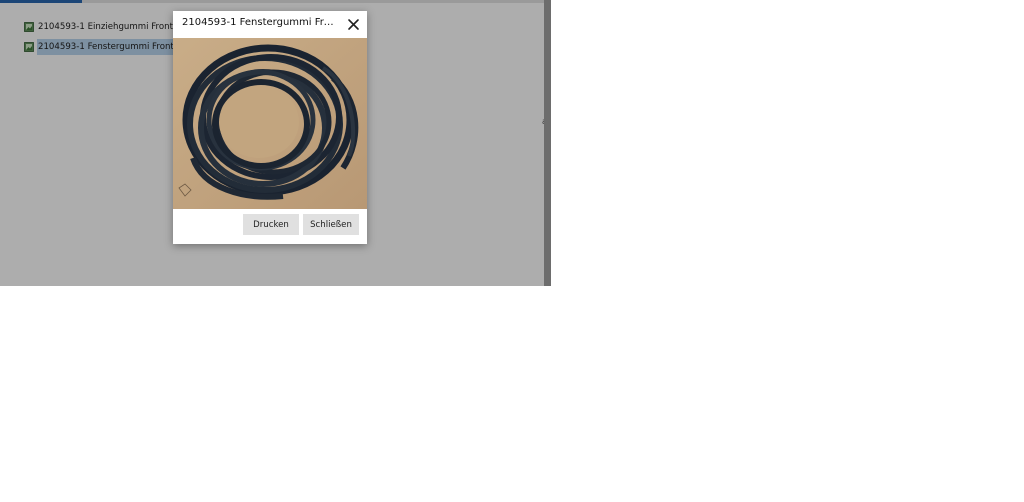 Image resolution: width=1024 pixels, height=502 pixels. Describe the element at coordinates (259, 22) in the screenshot. I see `dialog-title: 2104593-1 Fenstergummi Frontscheibe` at that location.